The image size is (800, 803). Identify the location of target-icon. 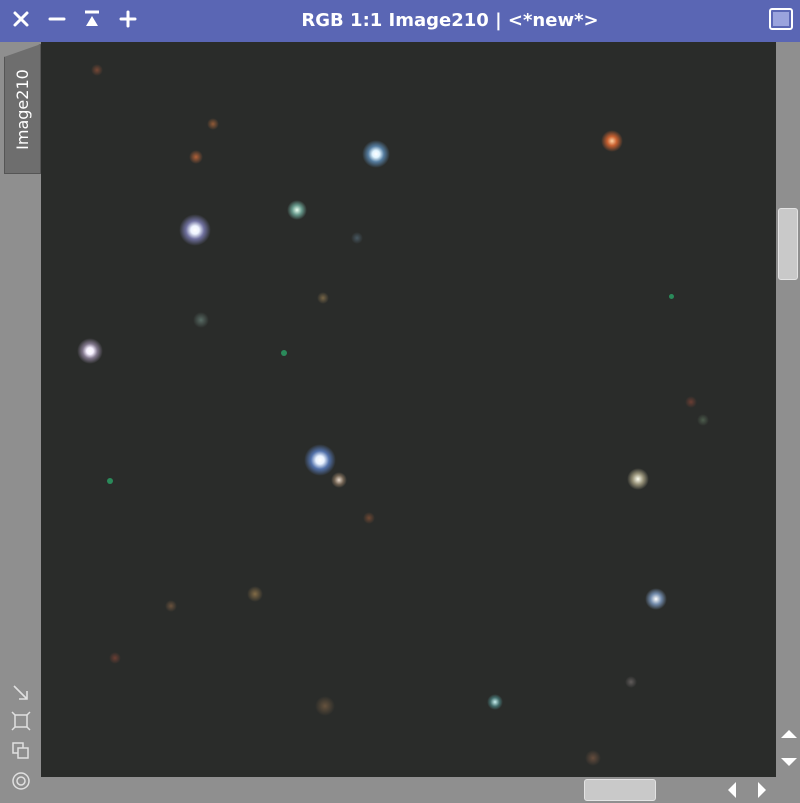
(21, 783).